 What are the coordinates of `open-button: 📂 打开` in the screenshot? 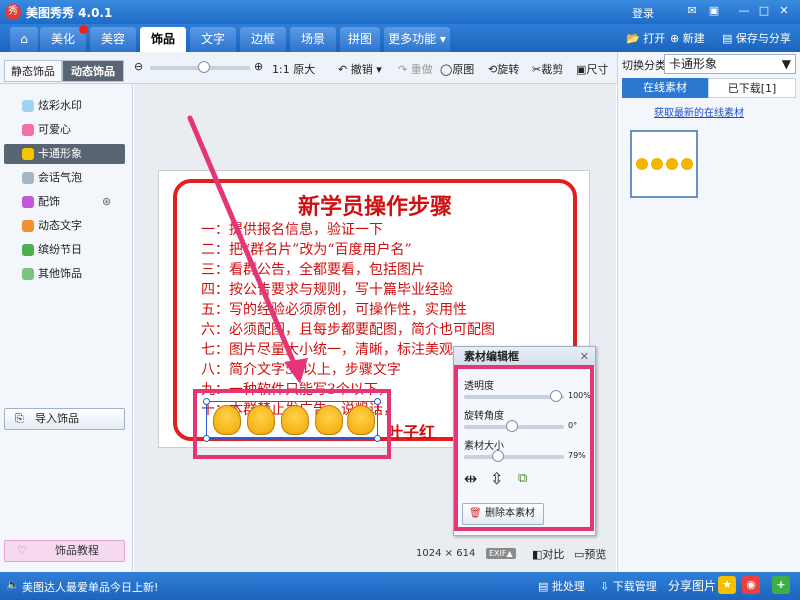 It's located at (645, 38).